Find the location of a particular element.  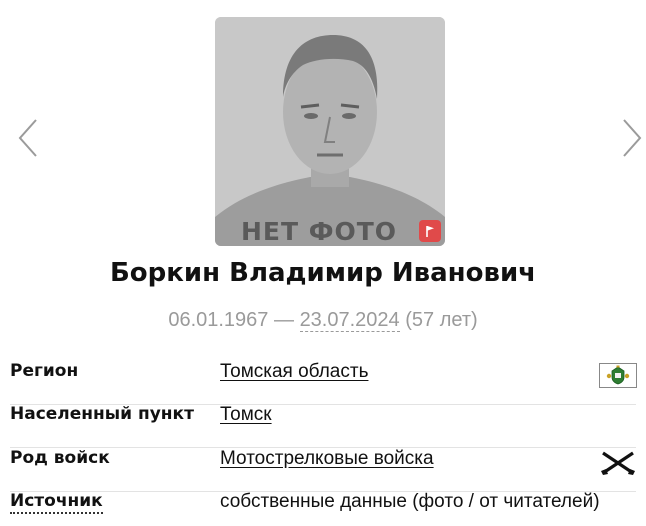

death-date: 23.07.2024 is located at coordinates (349, 320).